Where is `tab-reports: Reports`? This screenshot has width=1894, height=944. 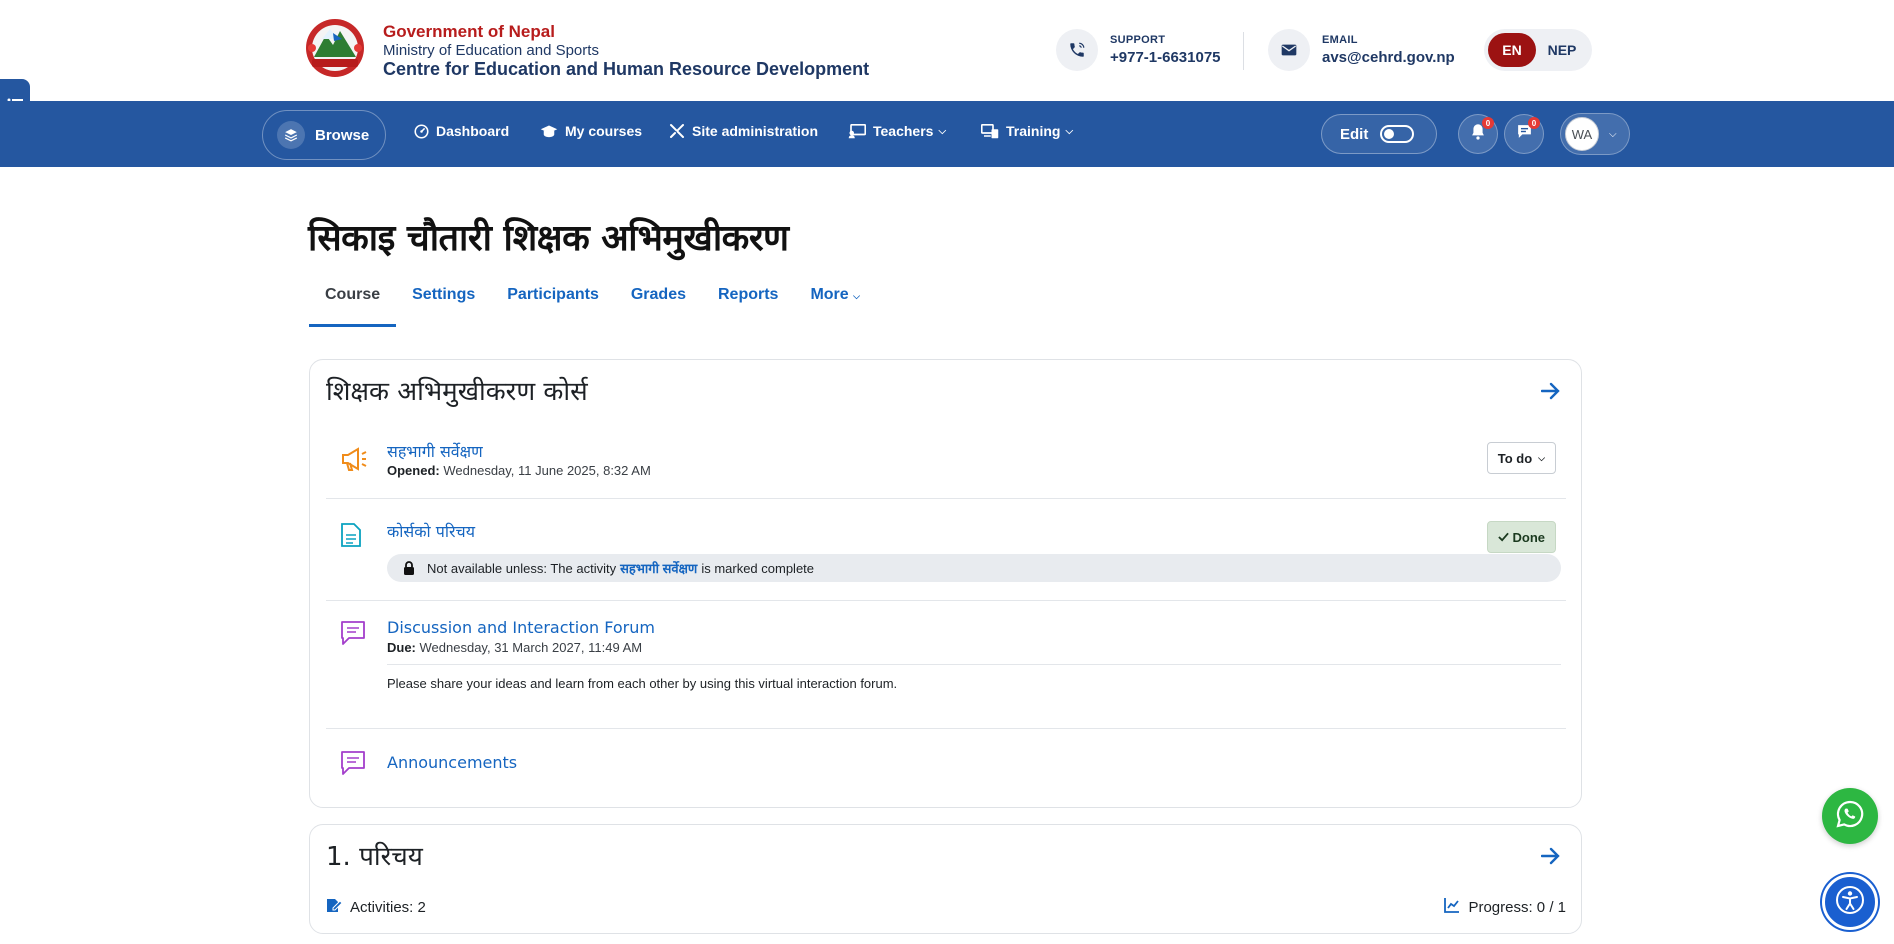 tab-reports: Reports is located at coordinates (748, 303).